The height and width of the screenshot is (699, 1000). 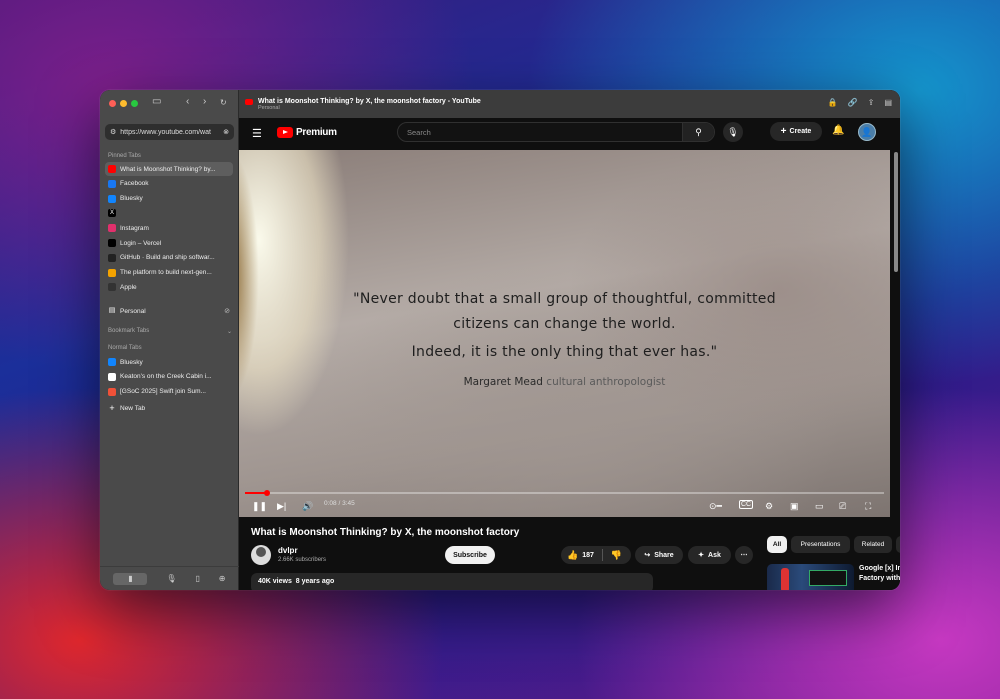 What do you see at coordinates (133, 408) in the screenshot?
I see `new-tab-label: New Tab` at bounding box center [133, 408].